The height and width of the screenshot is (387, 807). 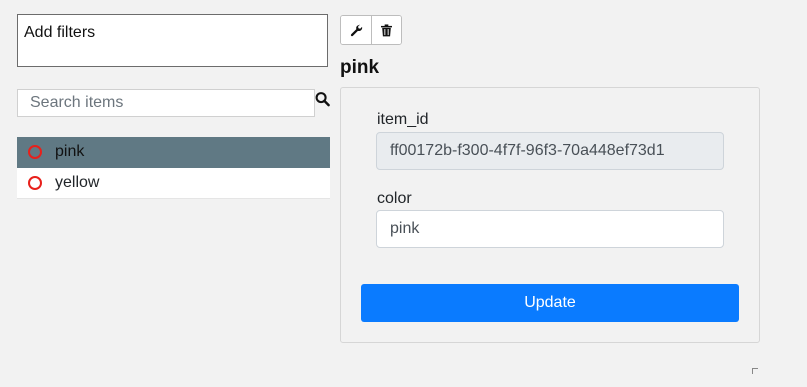 I want to click on search-bar, so click(x=173, y=103).